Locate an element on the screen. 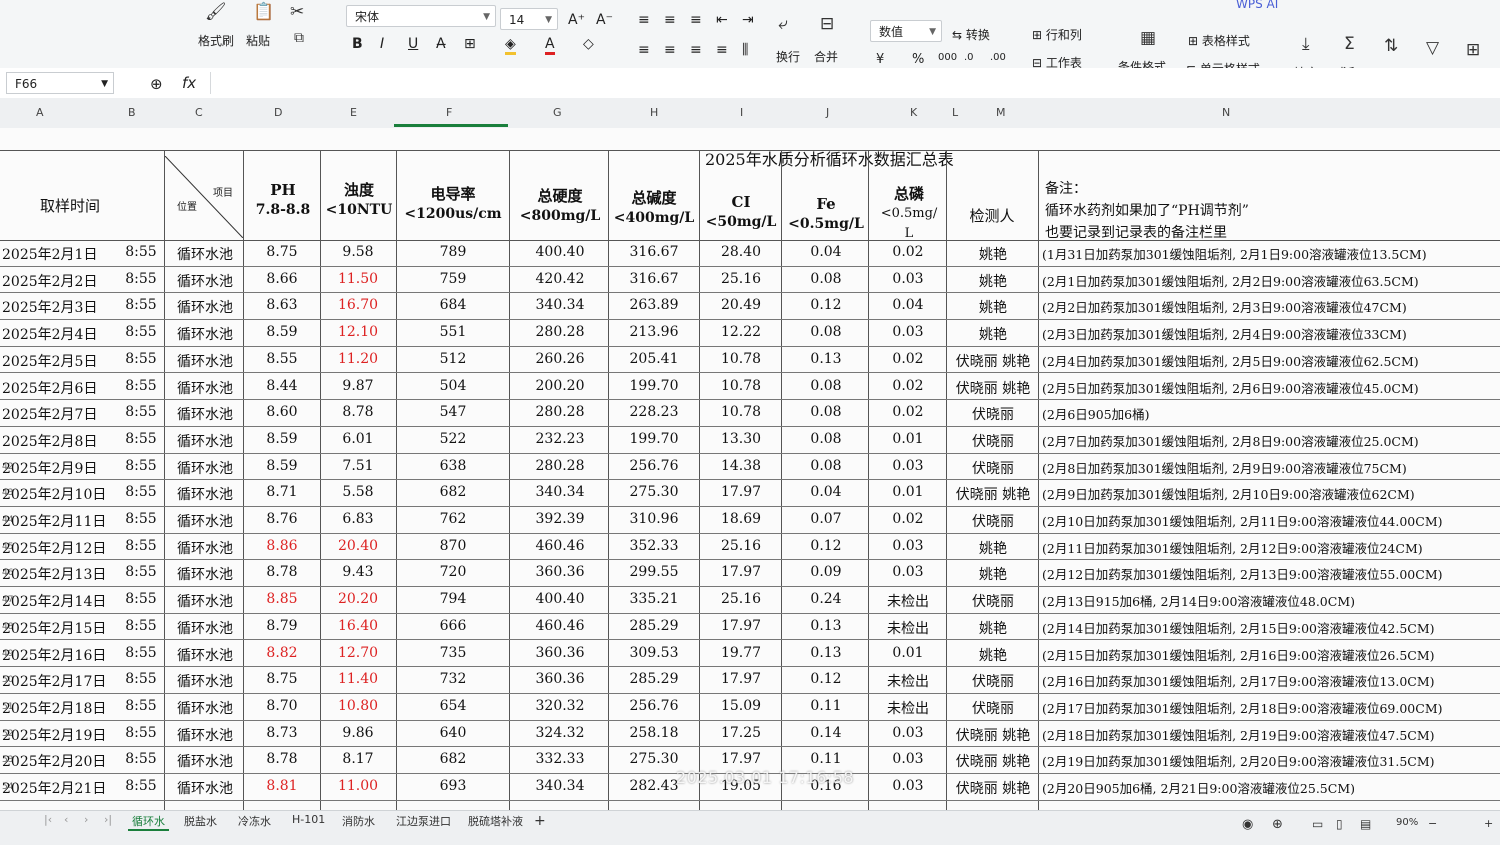  cond-format-icon: ▦ is located at coordinates (1148, 38).